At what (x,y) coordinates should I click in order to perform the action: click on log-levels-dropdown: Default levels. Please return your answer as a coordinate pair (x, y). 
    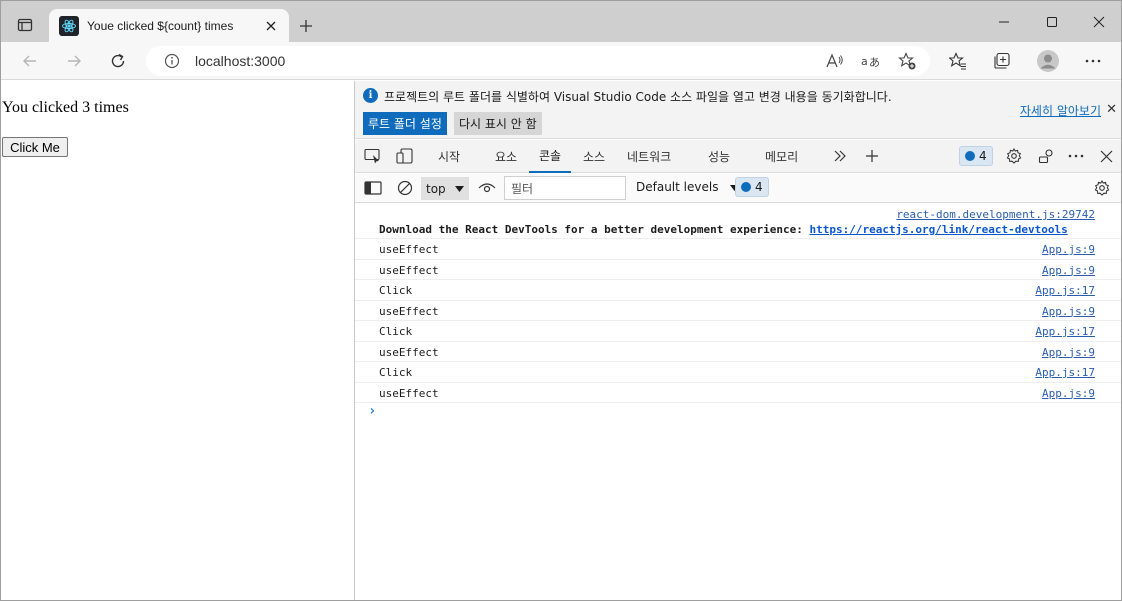
    Looking at the image, I should click on (688, 187).